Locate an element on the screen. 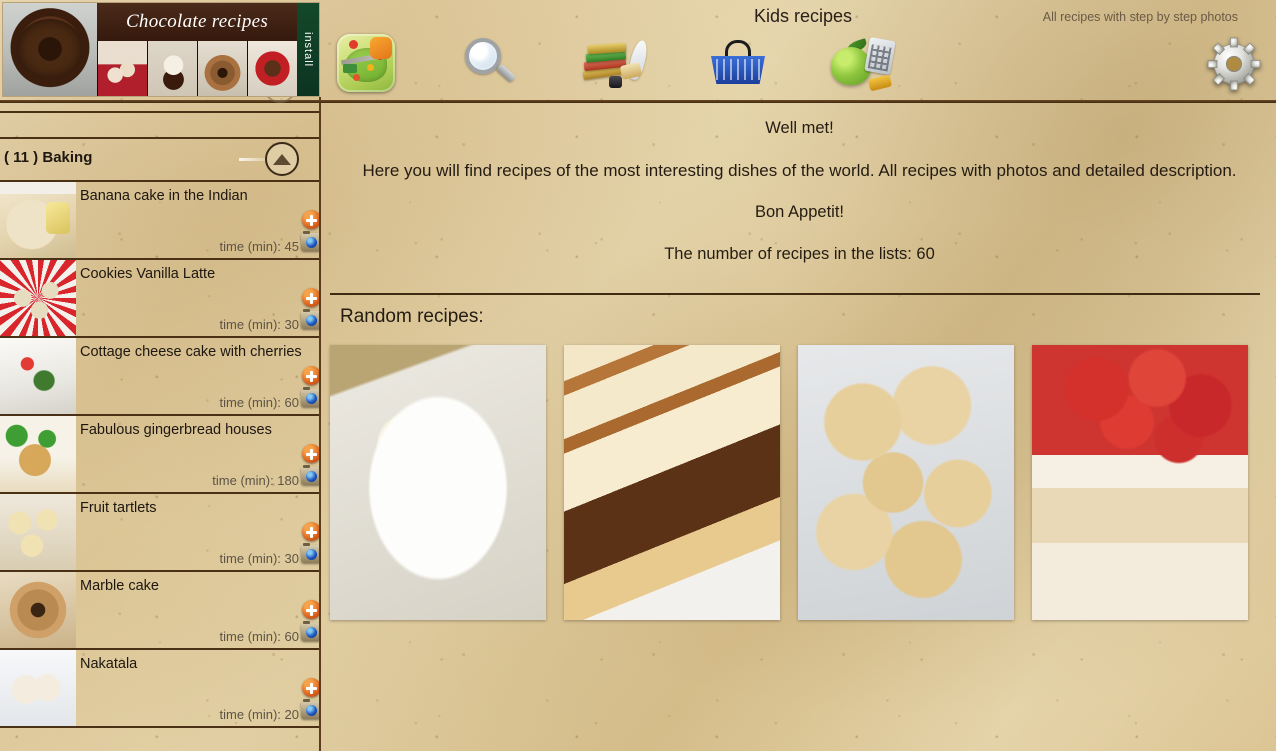  search-icon is located at coordinates (490, 63).